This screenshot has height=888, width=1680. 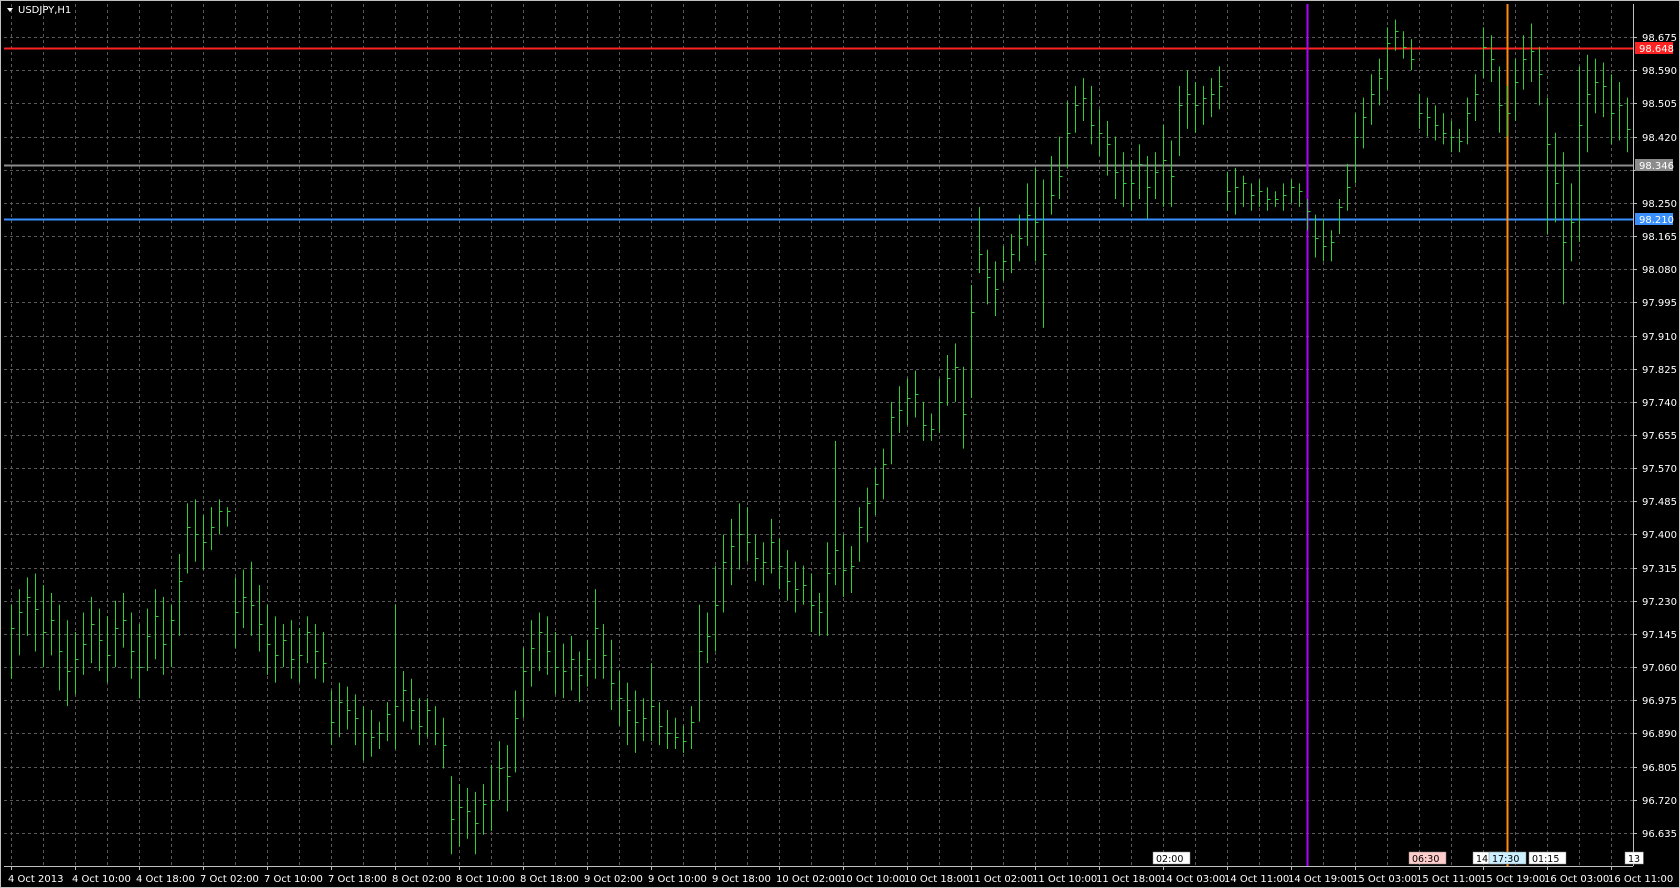 I want to click on time-tick-label: 14 Oct 19:00, so click(x=1320, y=879).